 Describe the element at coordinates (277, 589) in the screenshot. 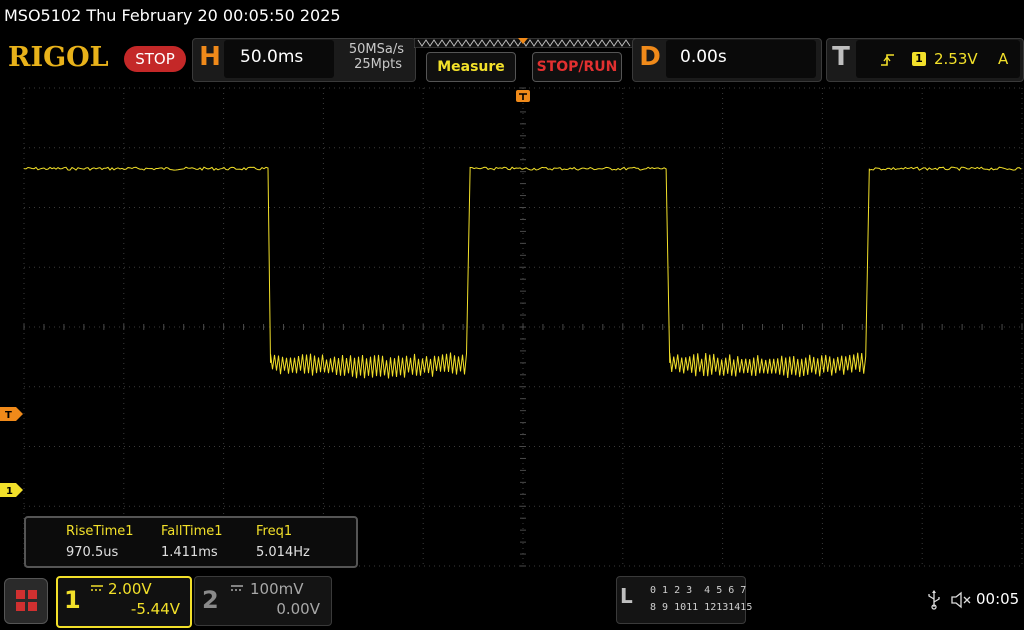

I see `channel-2-scale: 100mV` at that location.